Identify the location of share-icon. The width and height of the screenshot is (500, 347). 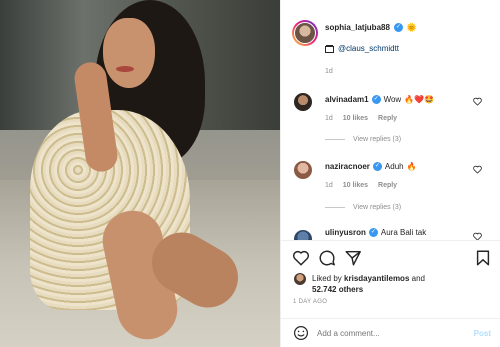
(353, 258).